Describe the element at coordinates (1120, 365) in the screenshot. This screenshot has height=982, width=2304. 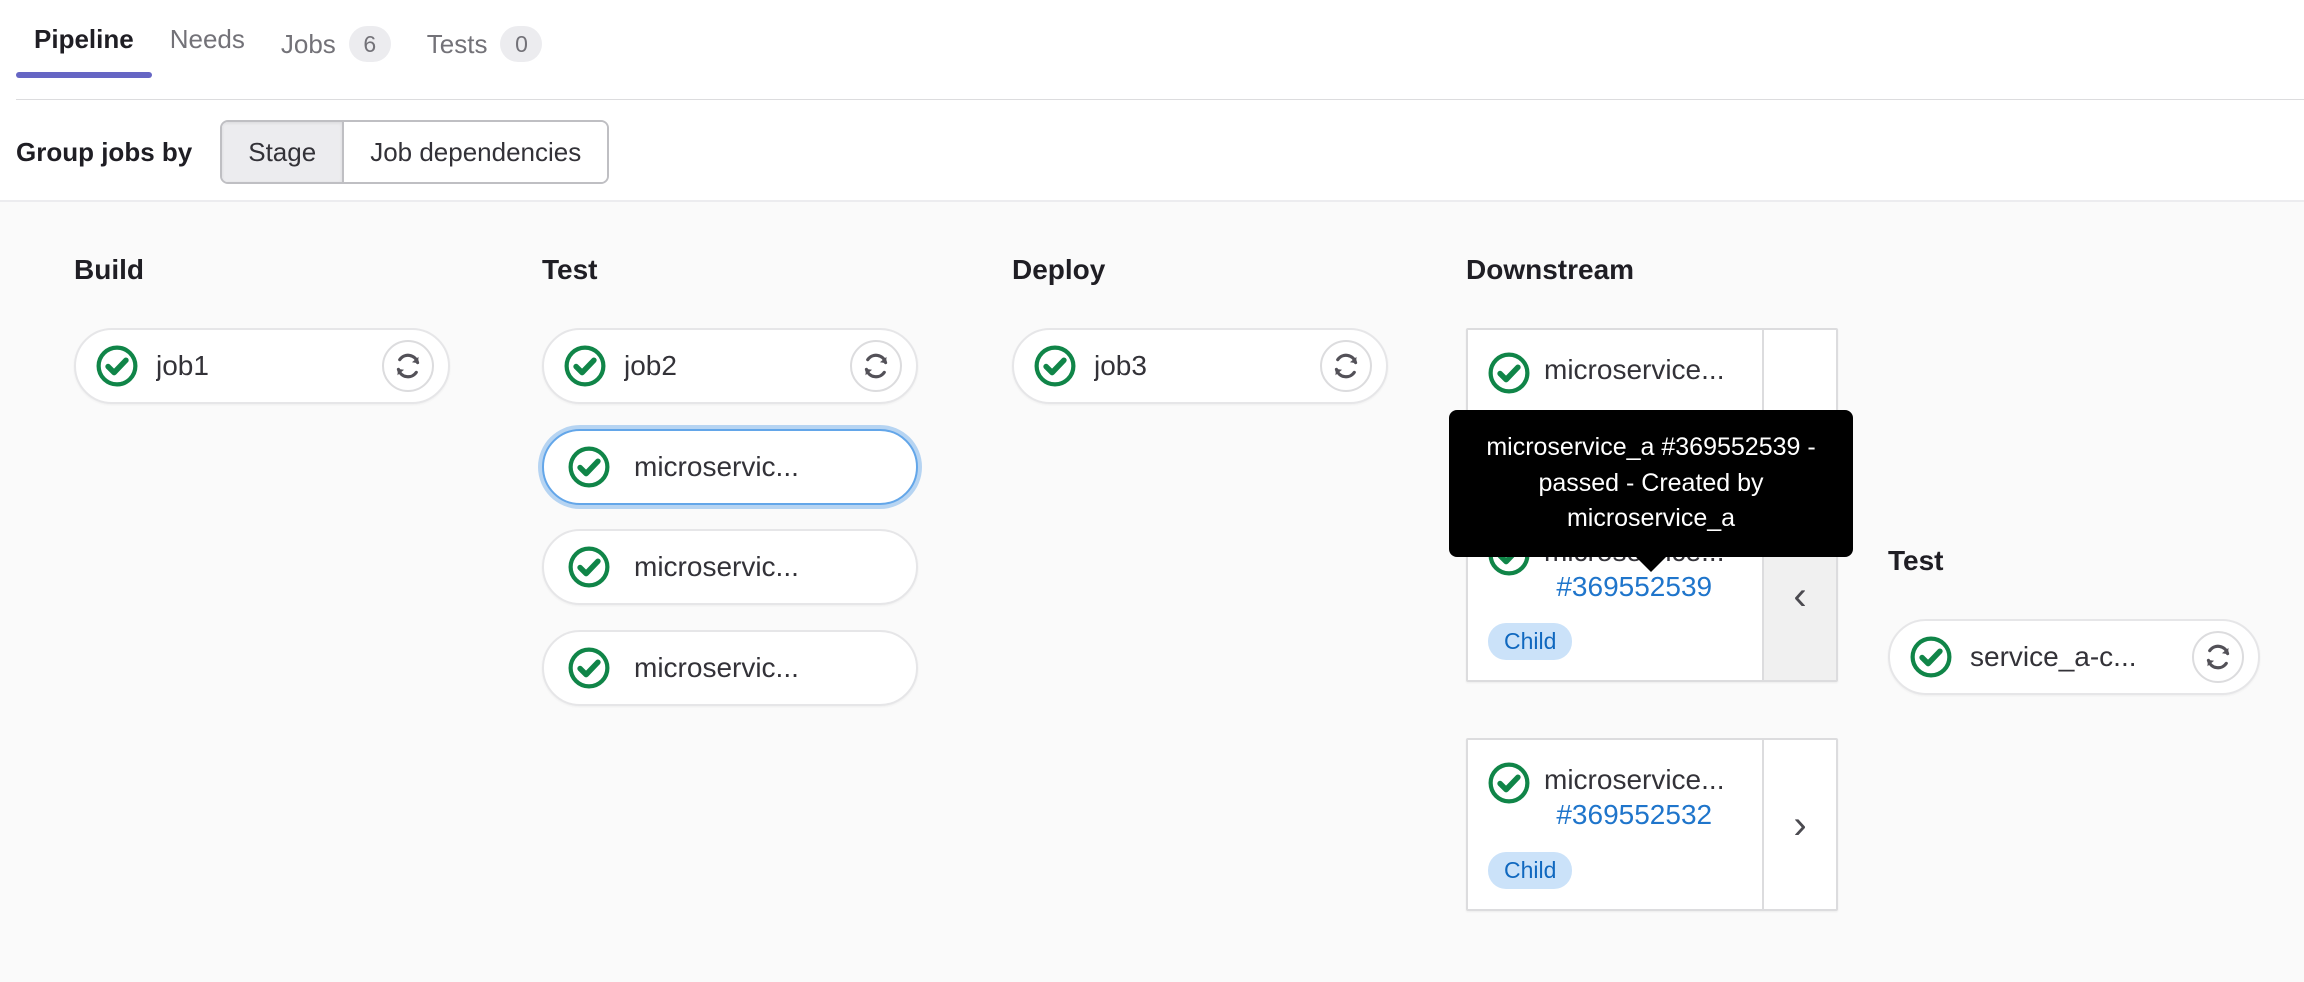
I see `job-name-label: job3` at that location.